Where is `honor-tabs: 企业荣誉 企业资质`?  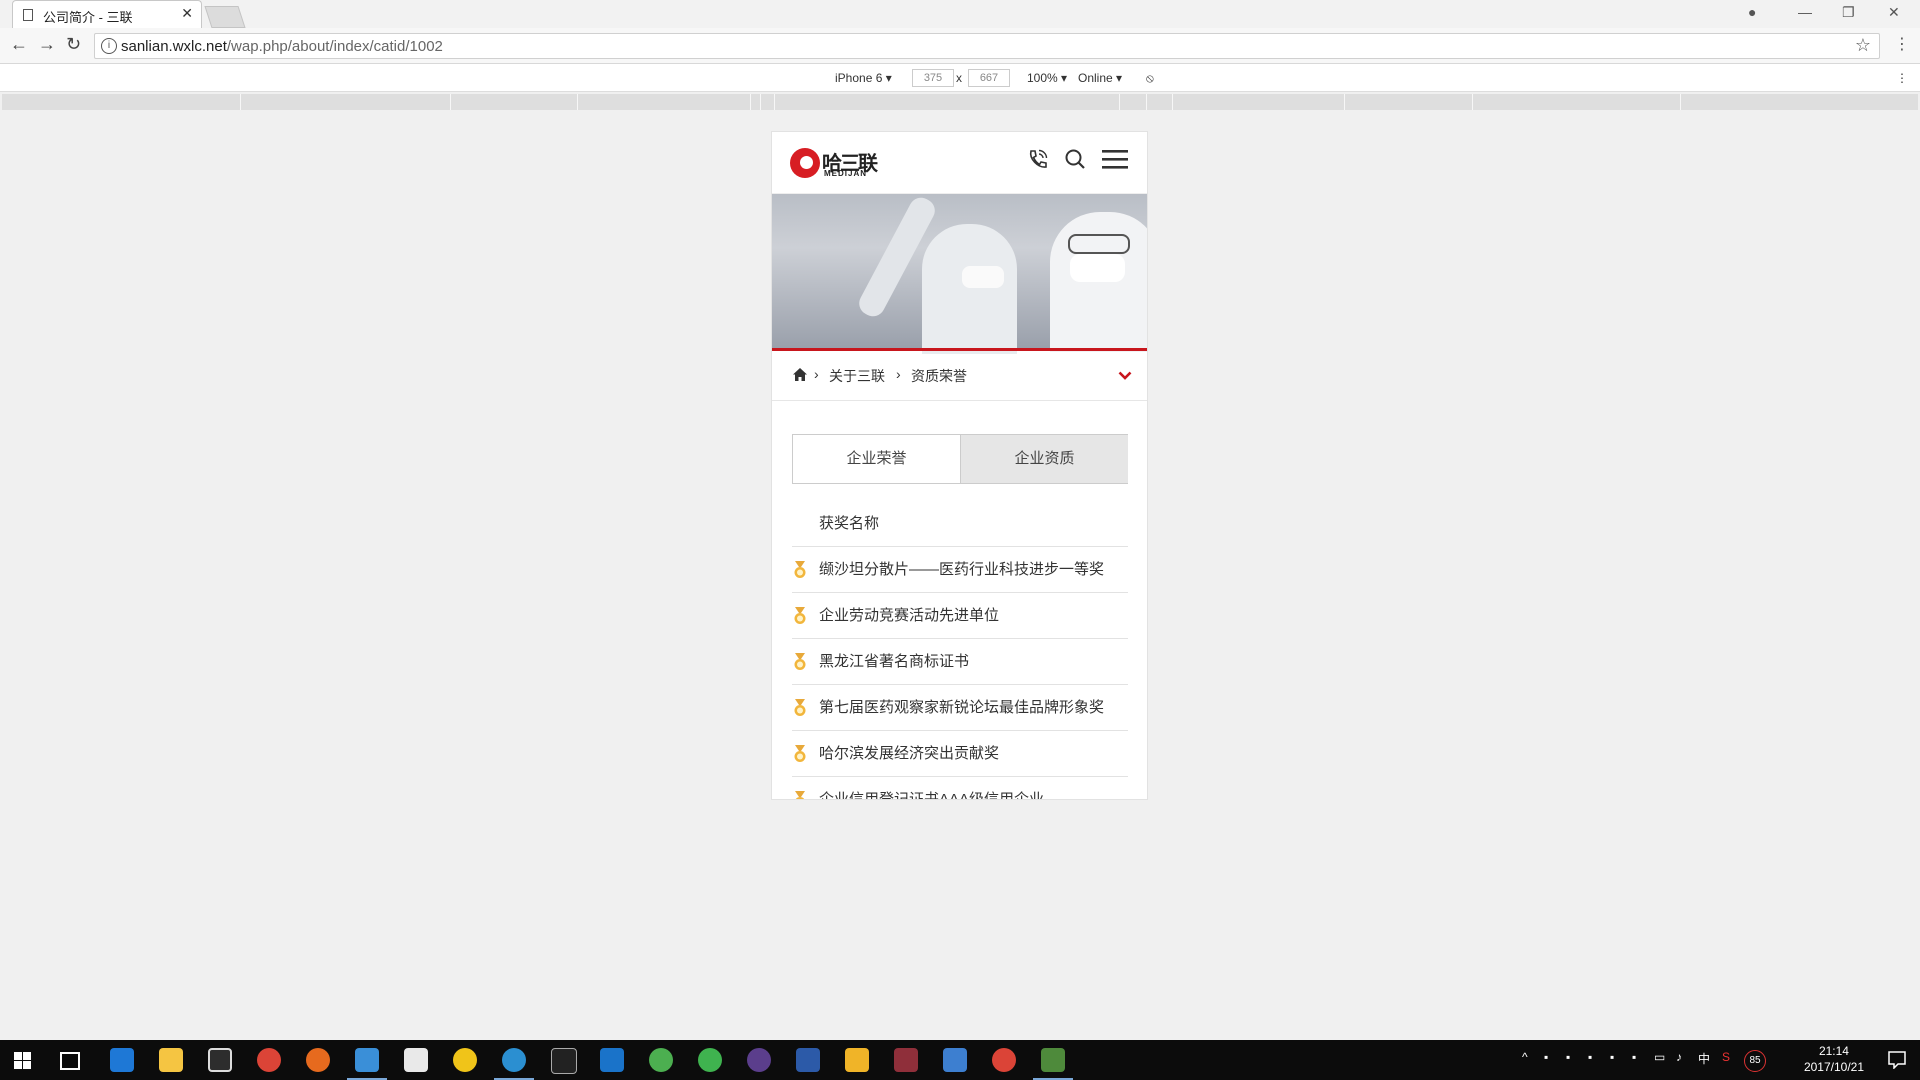 honor-tabs: 企业荣誉 企业资质 is located at coordinates (960, 459).